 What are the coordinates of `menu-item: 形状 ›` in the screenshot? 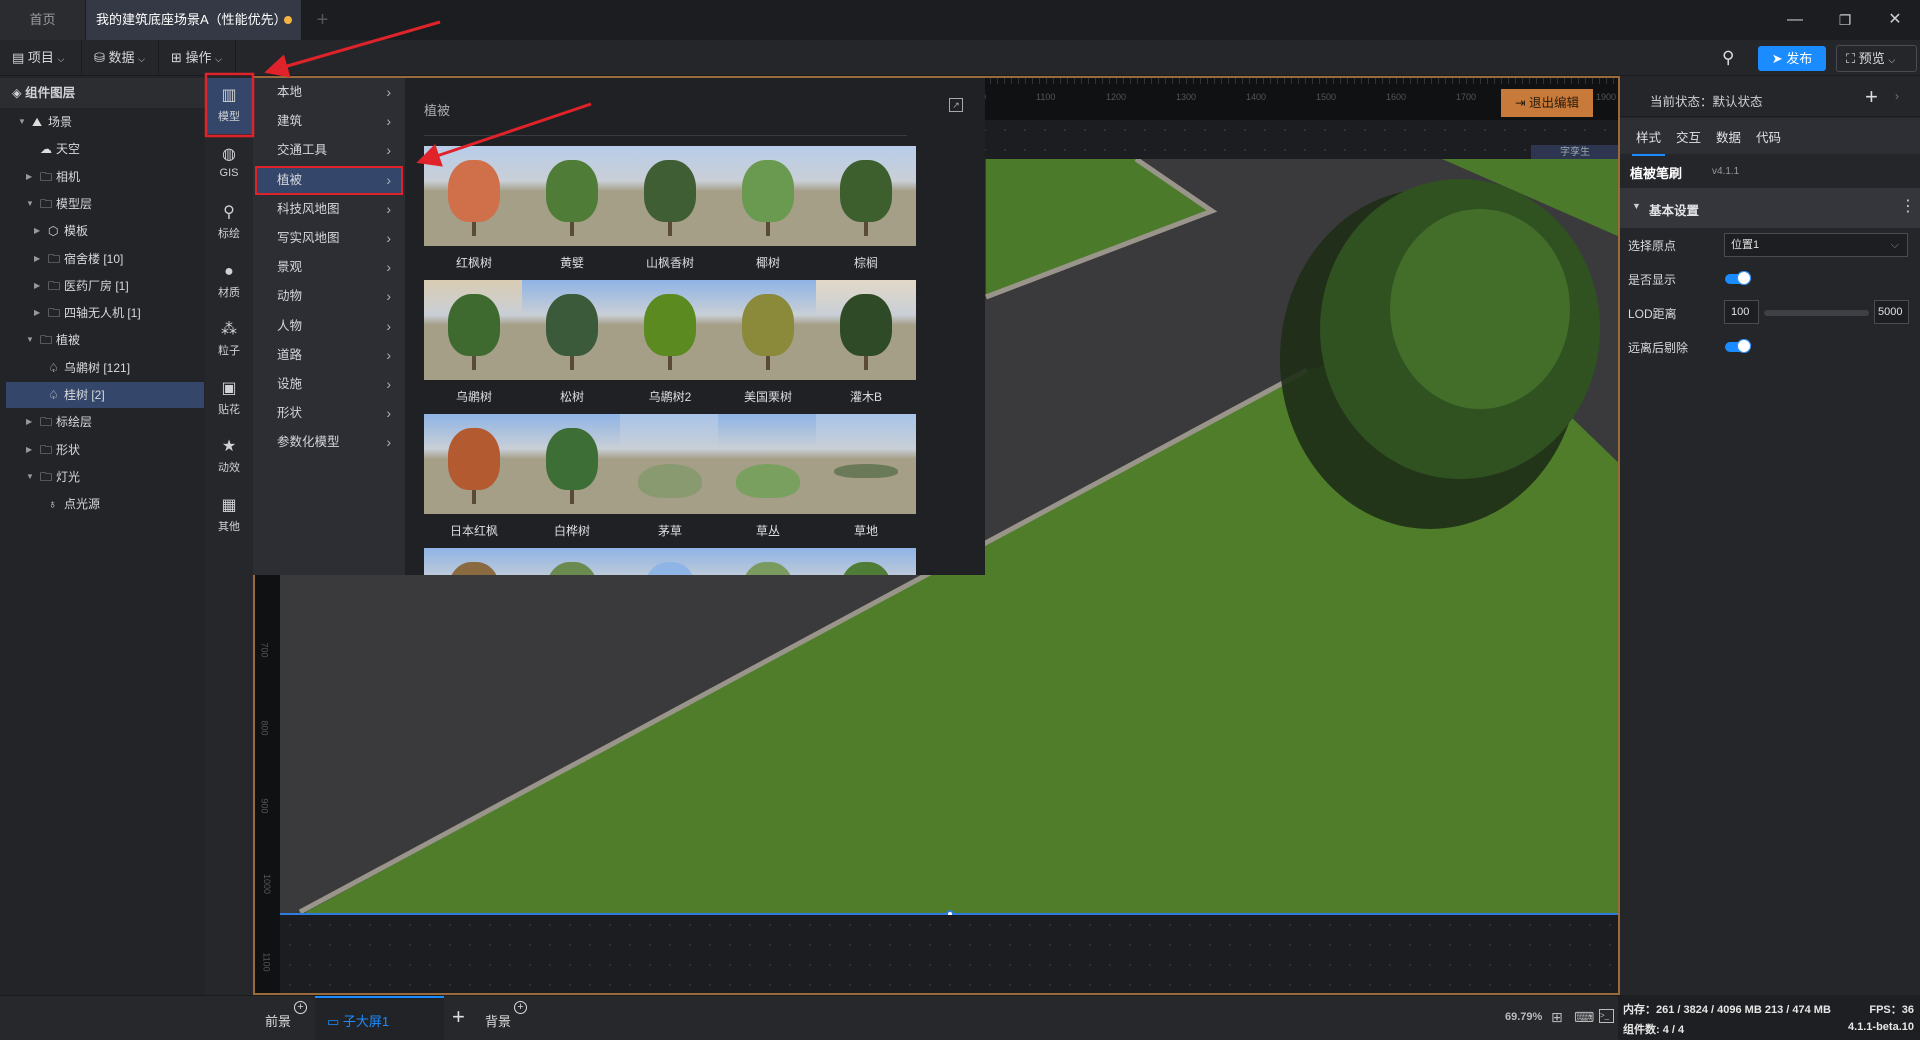 It's located at (329, 413).